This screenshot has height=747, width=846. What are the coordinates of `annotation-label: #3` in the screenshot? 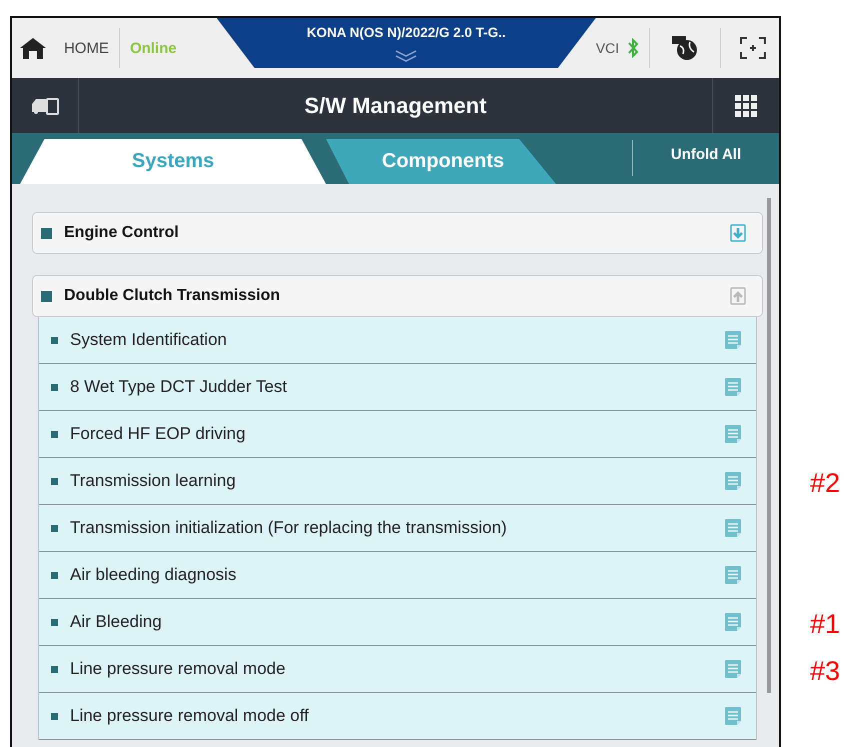 It's located at (825, 671).